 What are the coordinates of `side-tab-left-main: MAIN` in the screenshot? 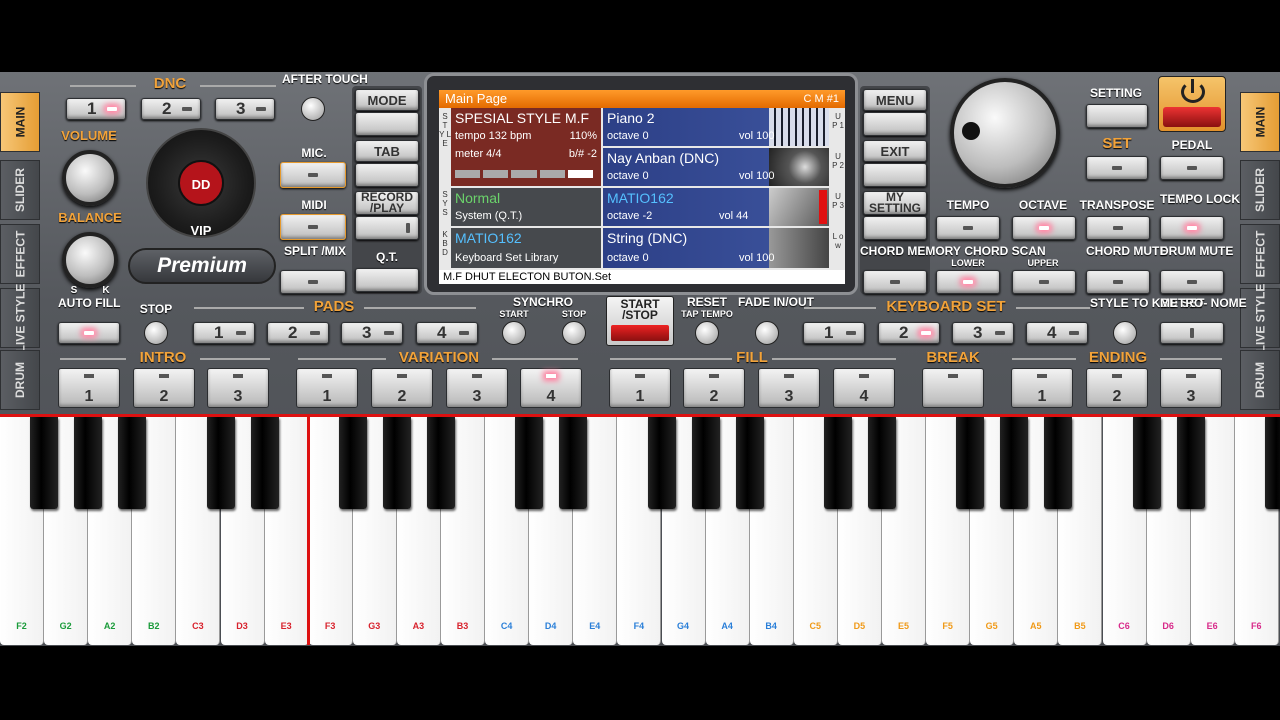 It's located at (20, 122).